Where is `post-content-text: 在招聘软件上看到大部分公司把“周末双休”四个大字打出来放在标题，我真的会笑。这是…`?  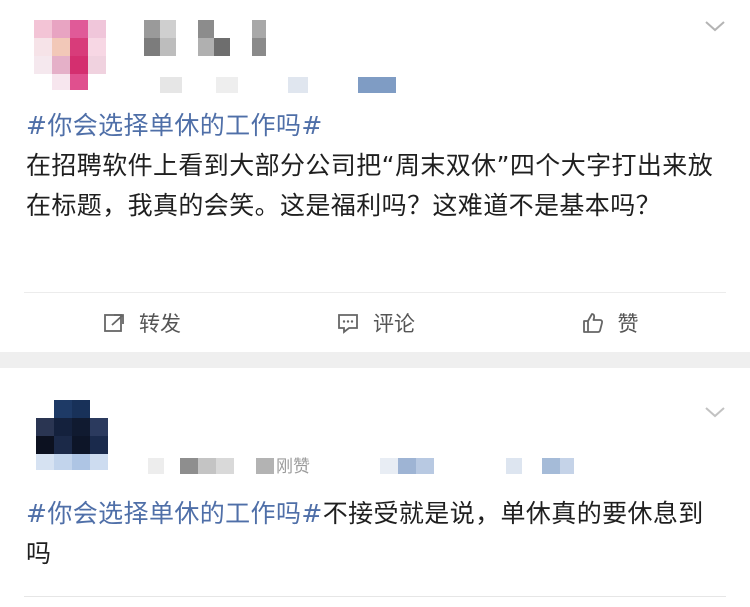 post-content-text: 在招聘软件上看到大部分公司把“周末双休”四个大字打出来放在标题，我真的会笑。这是… is located at coordinates (370, 185).